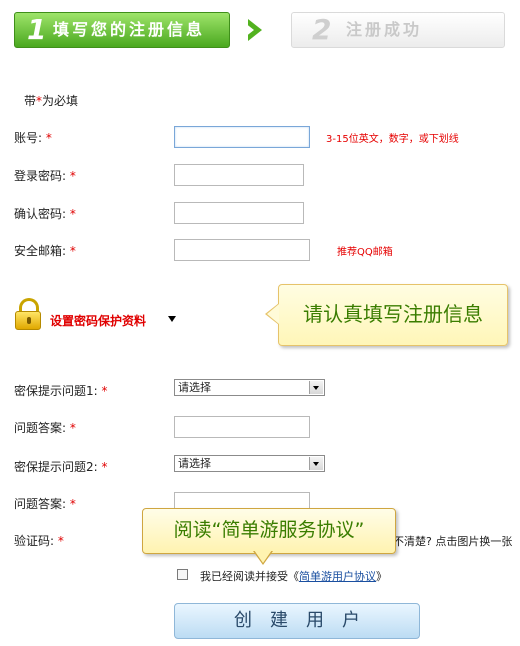 The height and width of the screenshot is (646, 520). Describe the element at coordinates (452, 541) in the screenshot. I see `captcha-refresh-hint: 不清楚? 点击图片换一张` at that location.